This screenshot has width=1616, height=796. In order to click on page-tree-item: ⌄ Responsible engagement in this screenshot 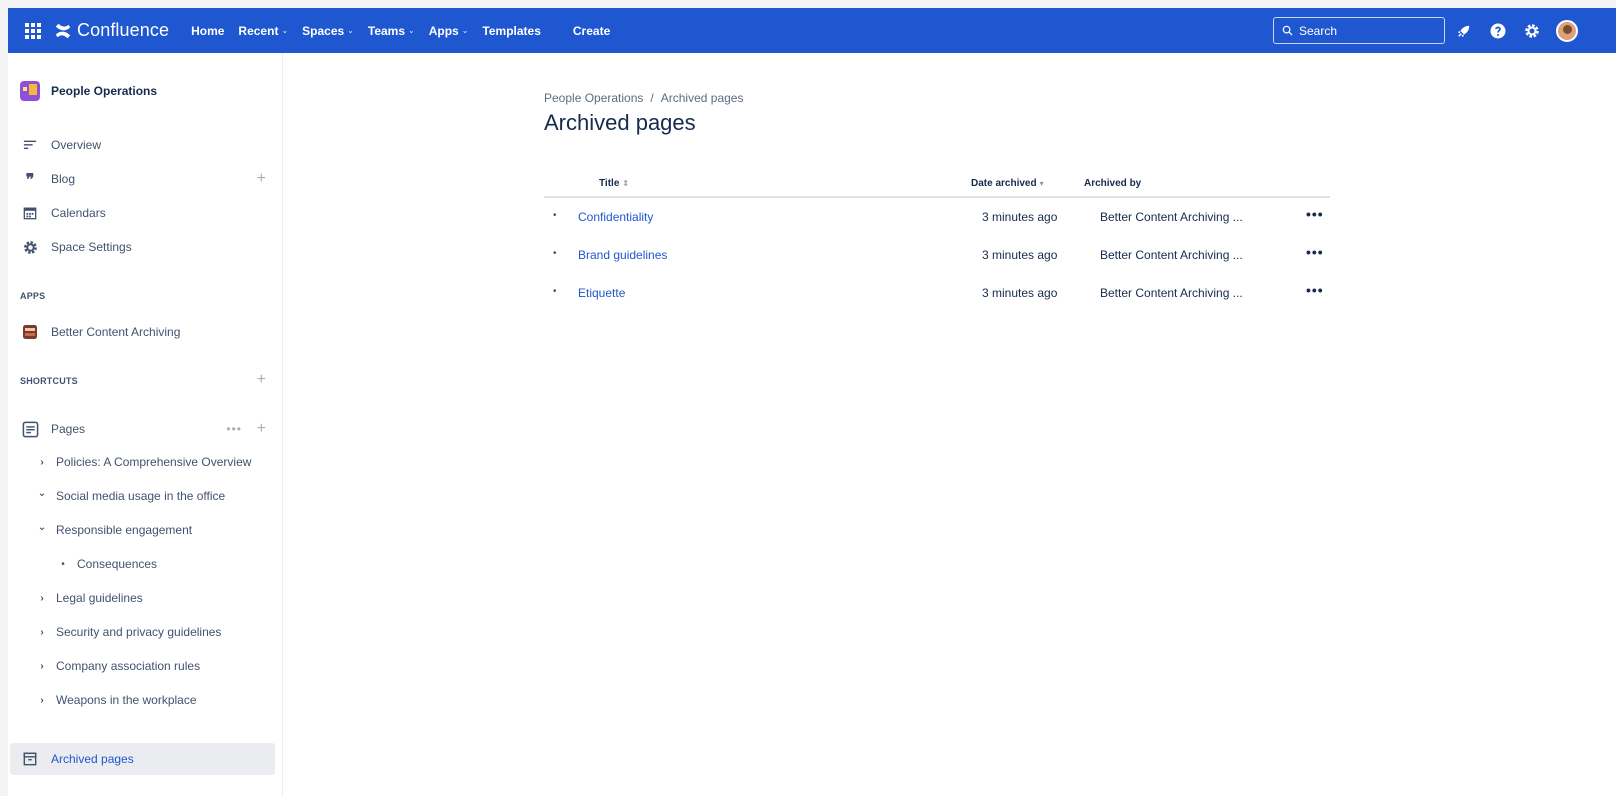, I will do `click(113, 530)`.